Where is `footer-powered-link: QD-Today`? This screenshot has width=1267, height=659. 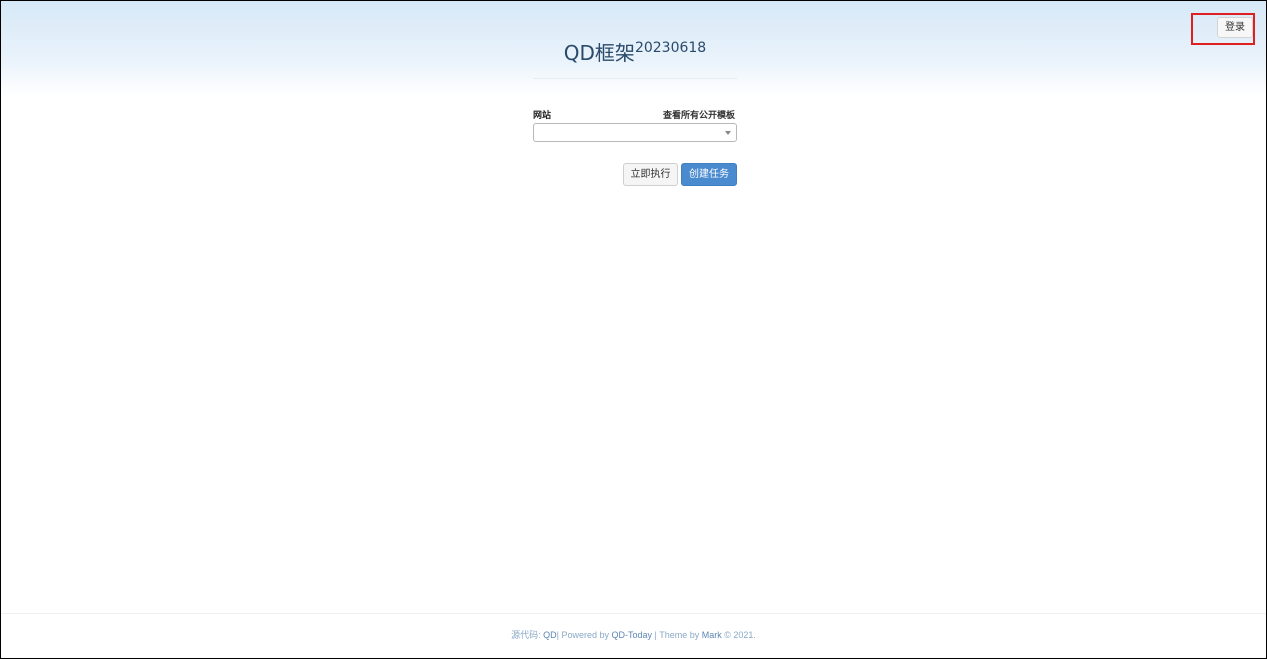
footer-powered-link: QD-Today is located at coordinates (632, 635).